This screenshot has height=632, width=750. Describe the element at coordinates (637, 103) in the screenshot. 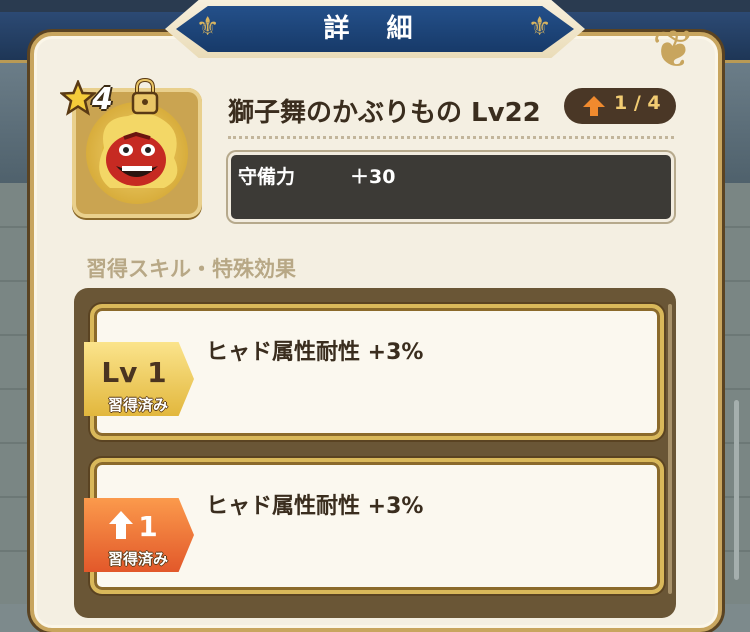

I see `upgrade-count: 1 / 4` at that location.